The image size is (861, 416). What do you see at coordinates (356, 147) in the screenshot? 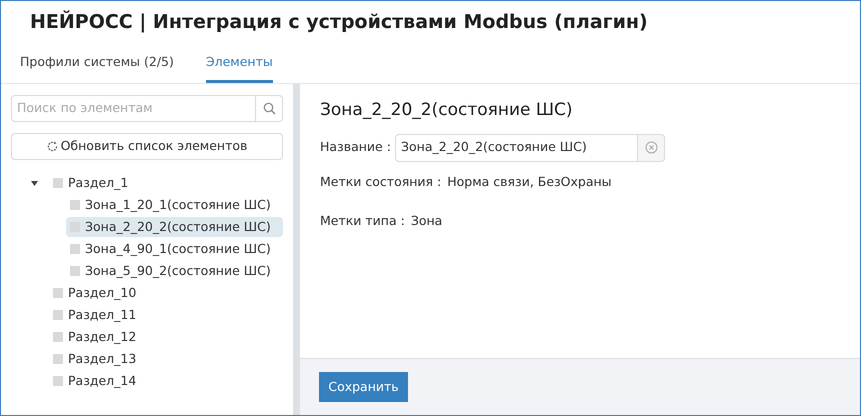
I see `field-label: Название :` at bounding box center [356, 147].